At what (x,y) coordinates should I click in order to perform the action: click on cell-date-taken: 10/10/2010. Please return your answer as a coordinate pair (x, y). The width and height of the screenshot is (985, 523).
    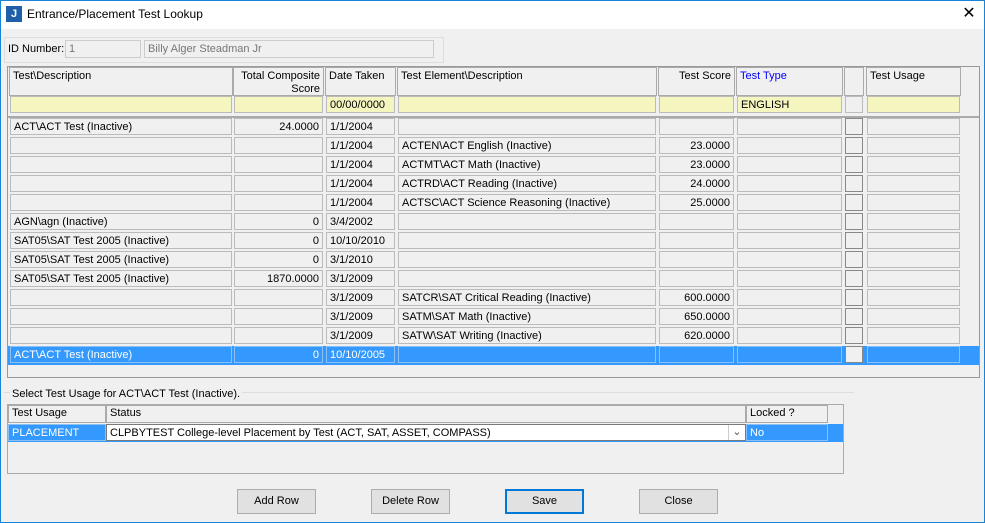
    Looking at the image, I should click on (360, 240).